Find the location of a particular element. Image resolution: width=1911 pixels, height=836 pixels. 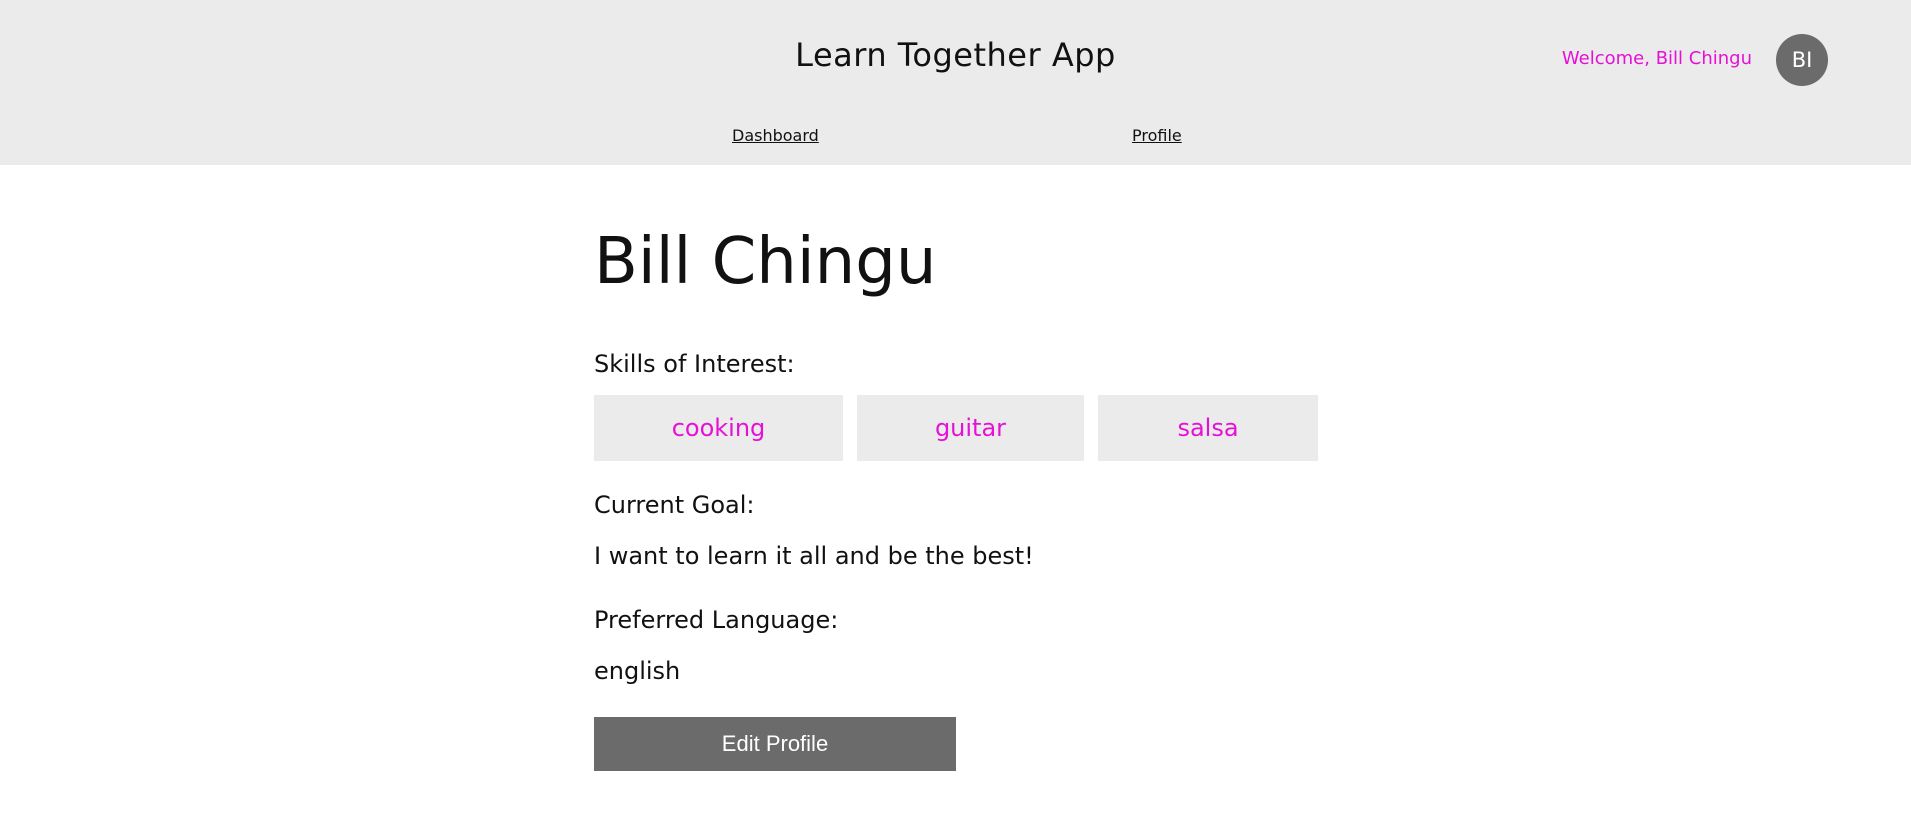

skill-chip-guitar: guitar is located at coordinates (970, 428).